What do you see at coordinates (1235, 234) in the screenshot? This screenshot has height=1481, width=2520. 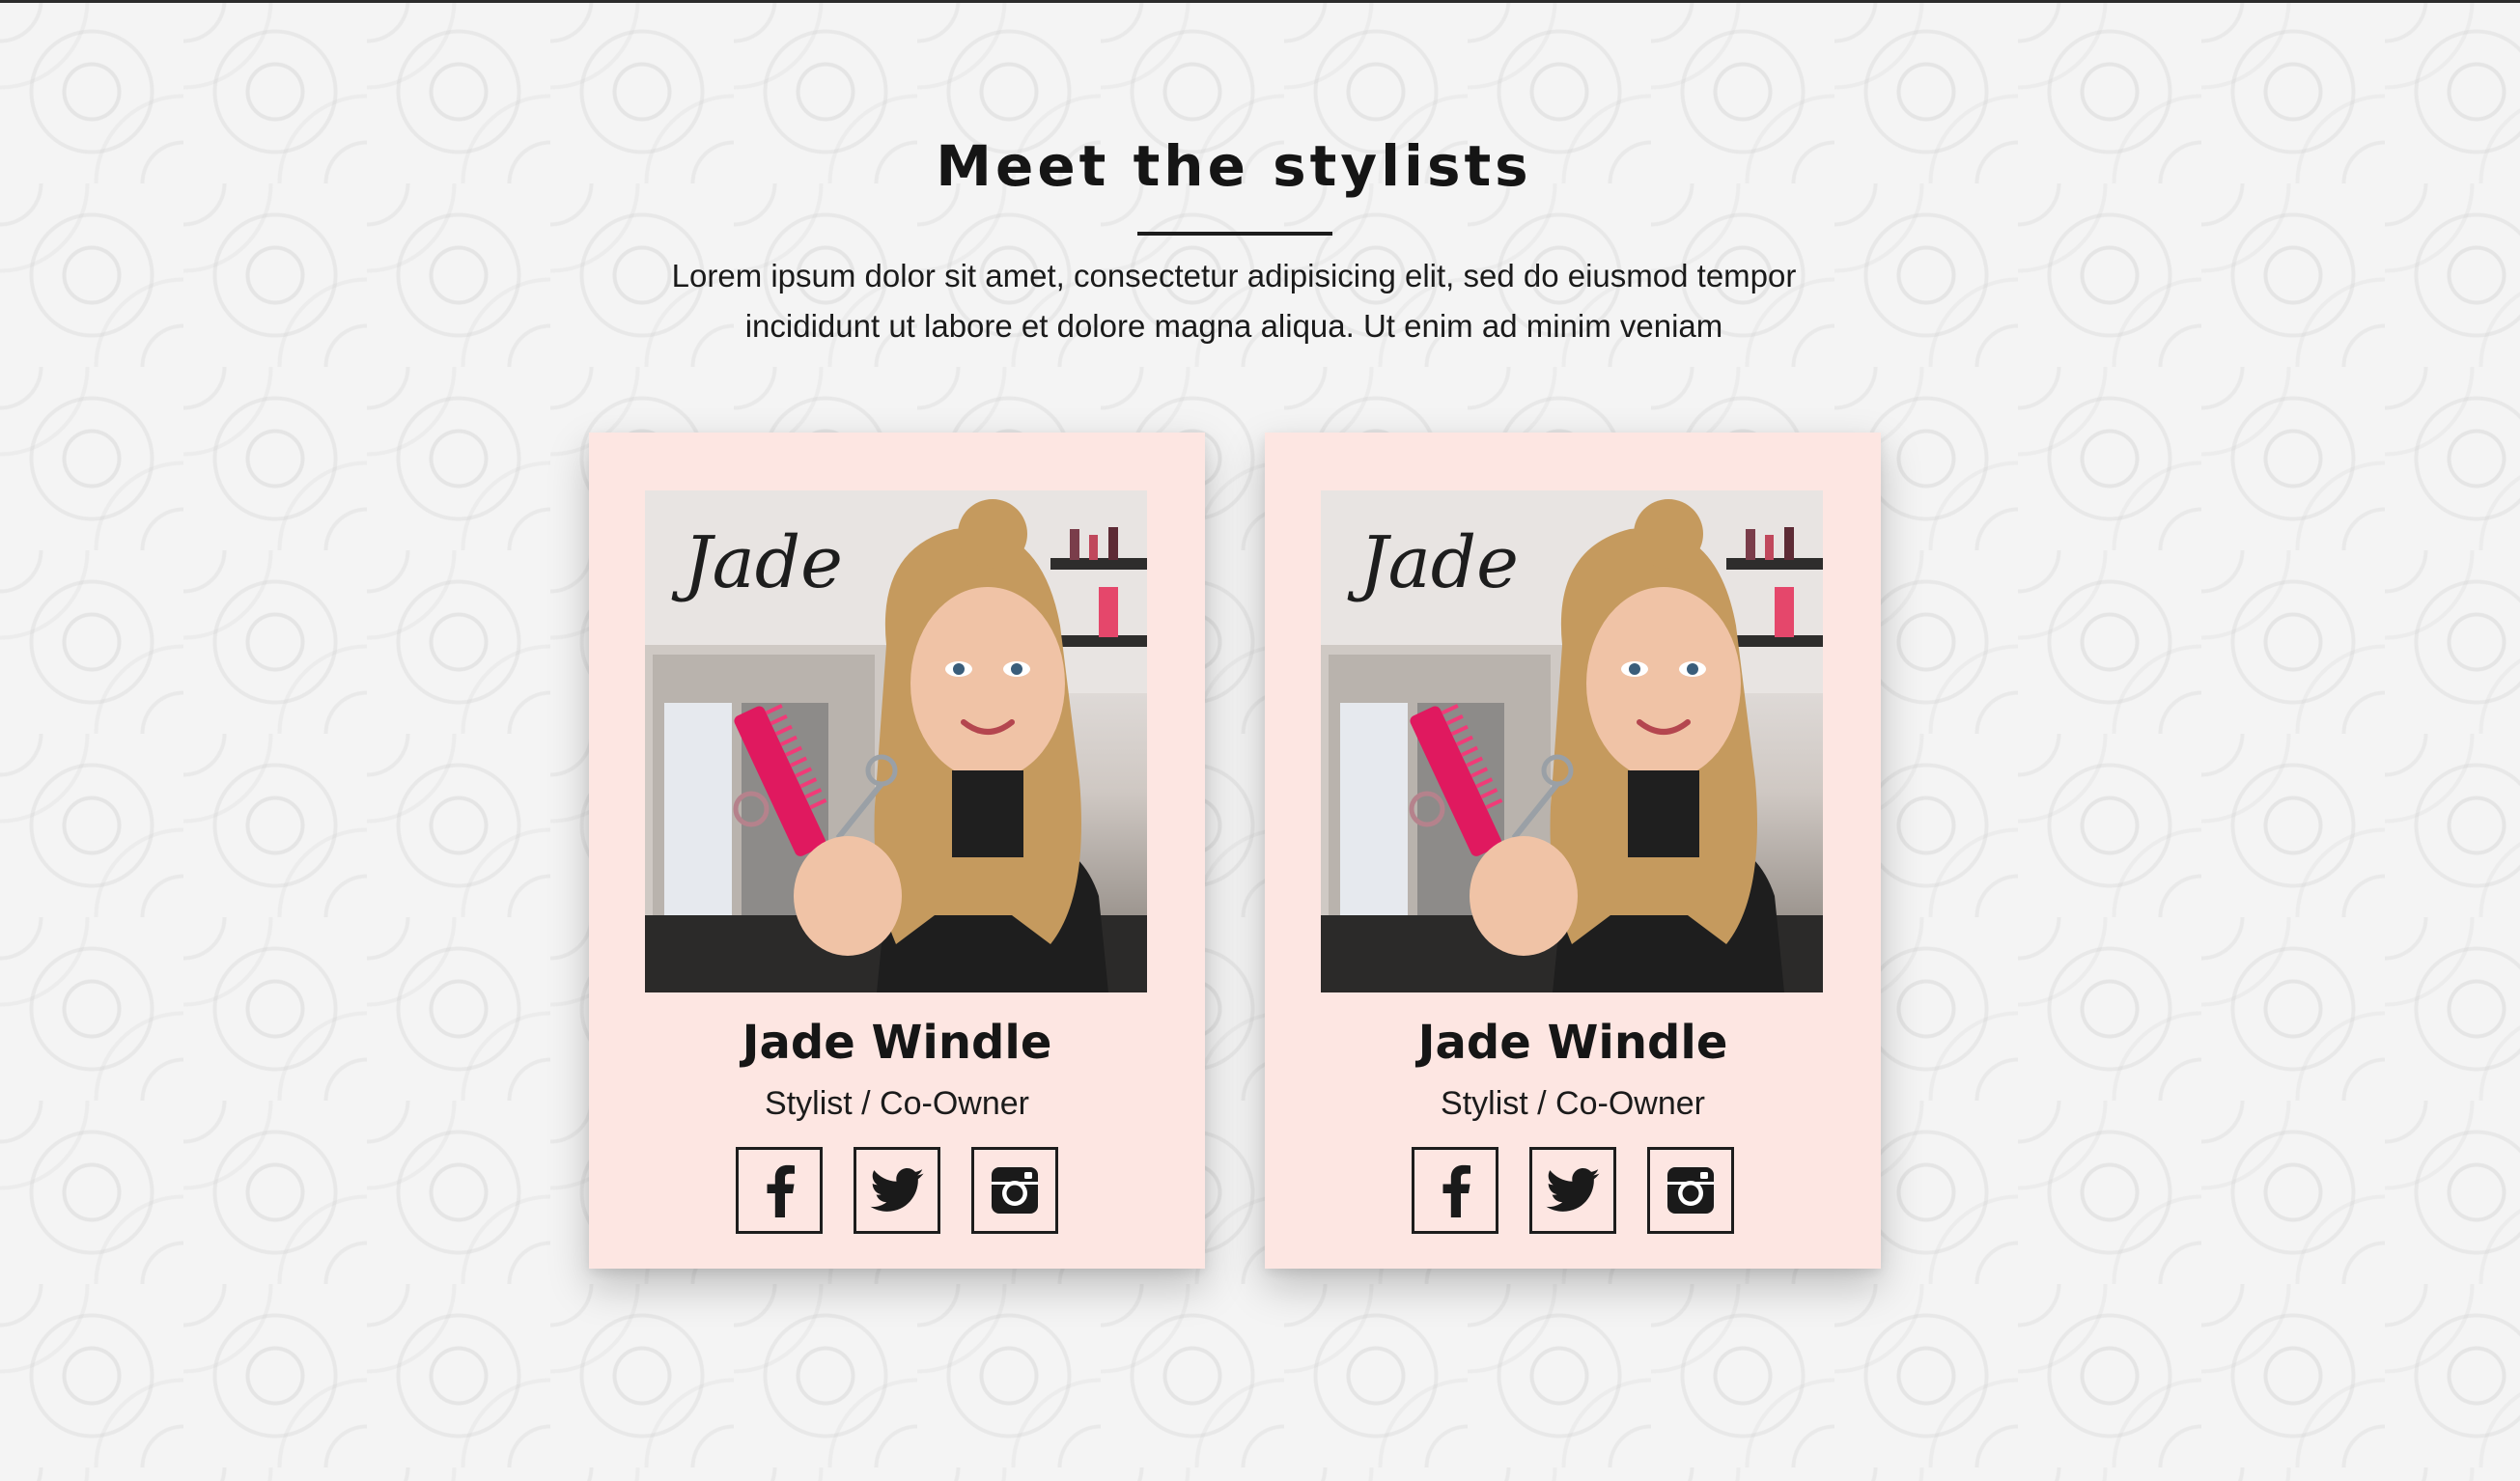 I see `title-divider` at bounding box center [1235, 234].